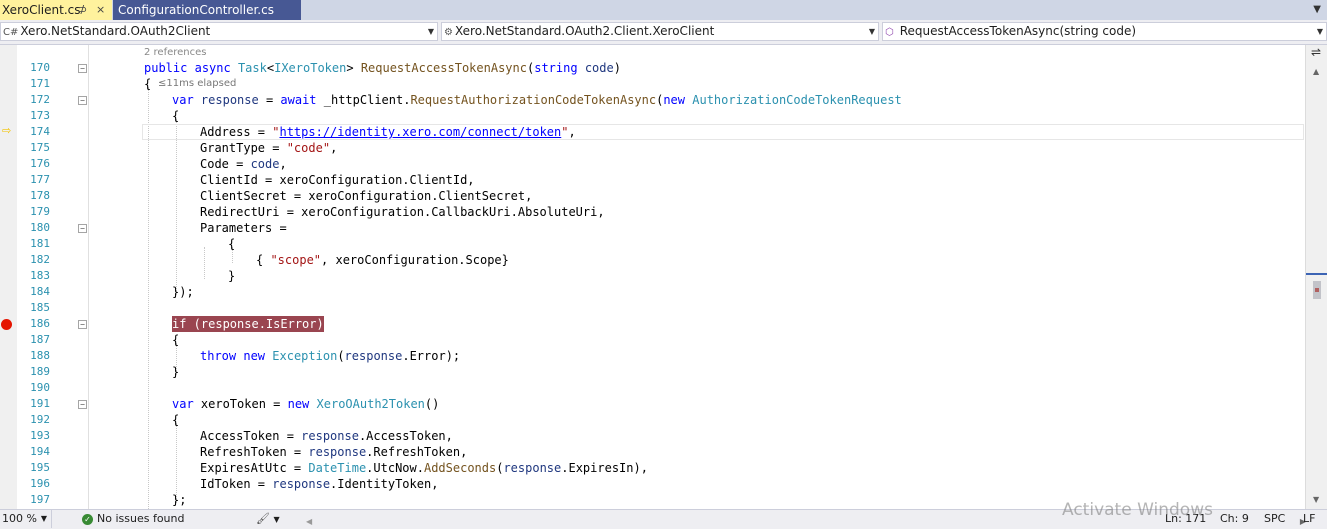  Describe the element at coordinates (652, 84) in the screenshot. I see `code-line: 171 { ≤11ms elapsed` at that location.